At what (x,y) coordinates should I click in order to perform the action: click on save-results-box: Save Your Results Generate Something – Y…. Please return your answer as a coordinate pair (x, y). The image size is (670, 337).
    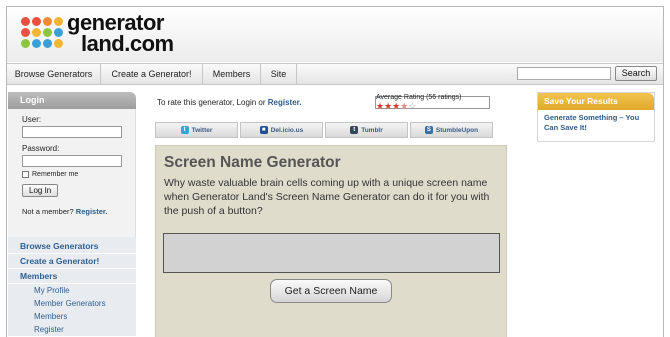
    Looking at the image, I should click on (596, 117).